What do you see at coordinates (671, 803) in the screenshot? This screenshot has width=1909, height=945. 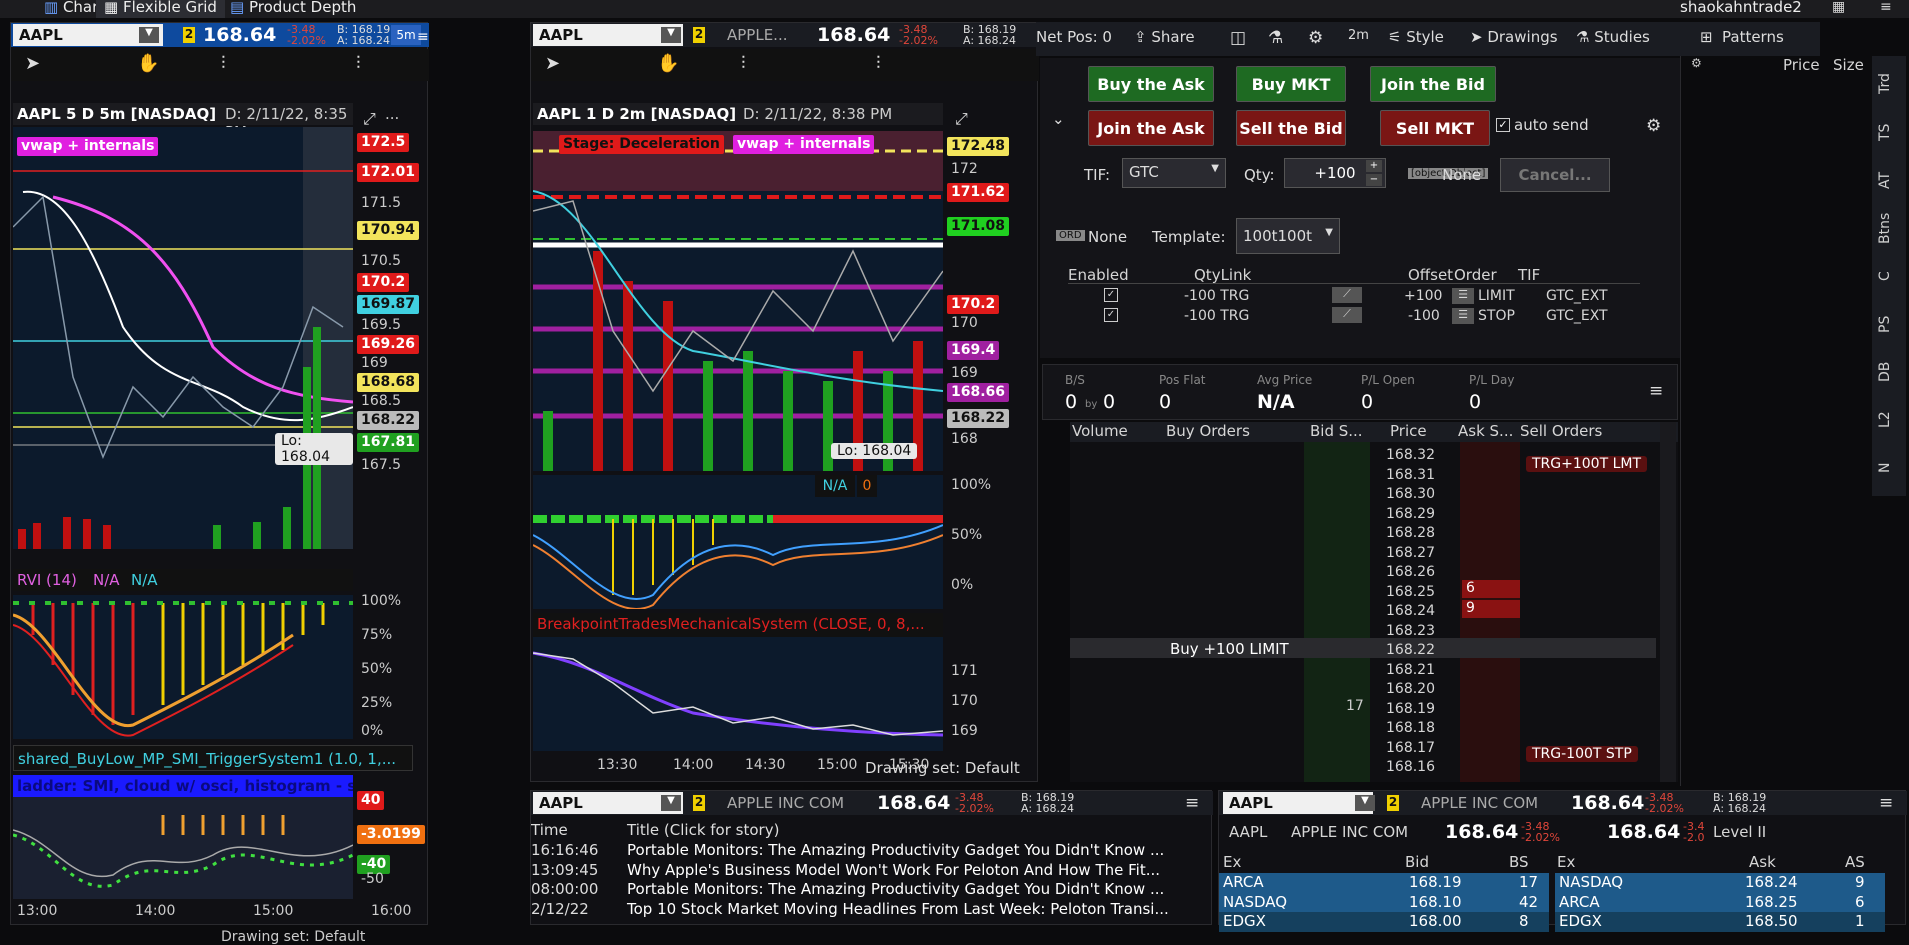 I see `news-dropdown-icon: ▼` at bounding box center [671, 803].